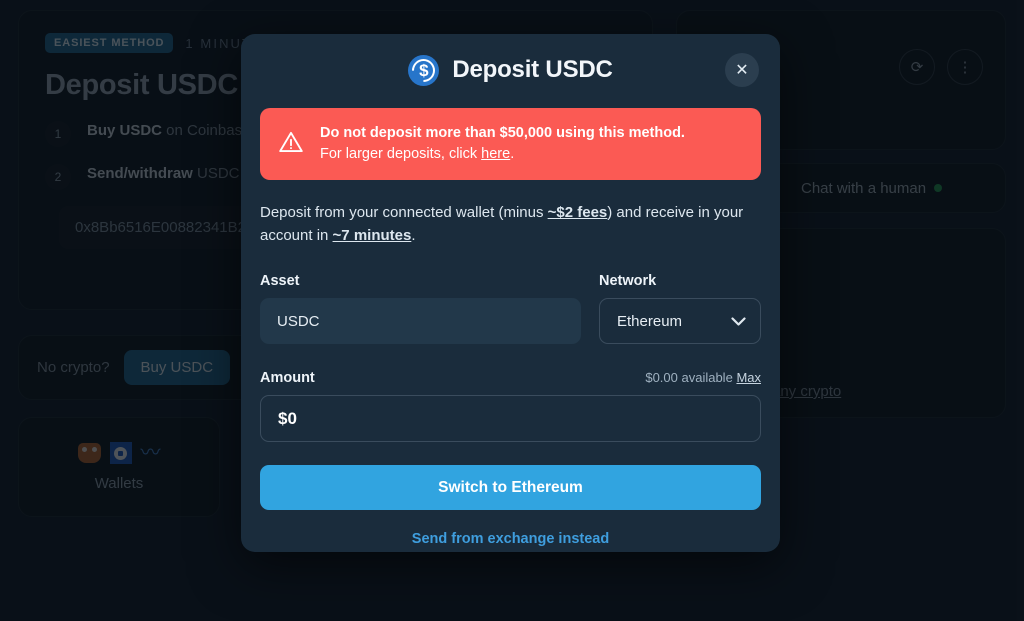 Image resolution: width=1024 pixels, height=621 pixels. What do you see at coordinates (291, 144) in the screenshot?
I see `warning-triangle-icon` at bounding box center [291, 144].